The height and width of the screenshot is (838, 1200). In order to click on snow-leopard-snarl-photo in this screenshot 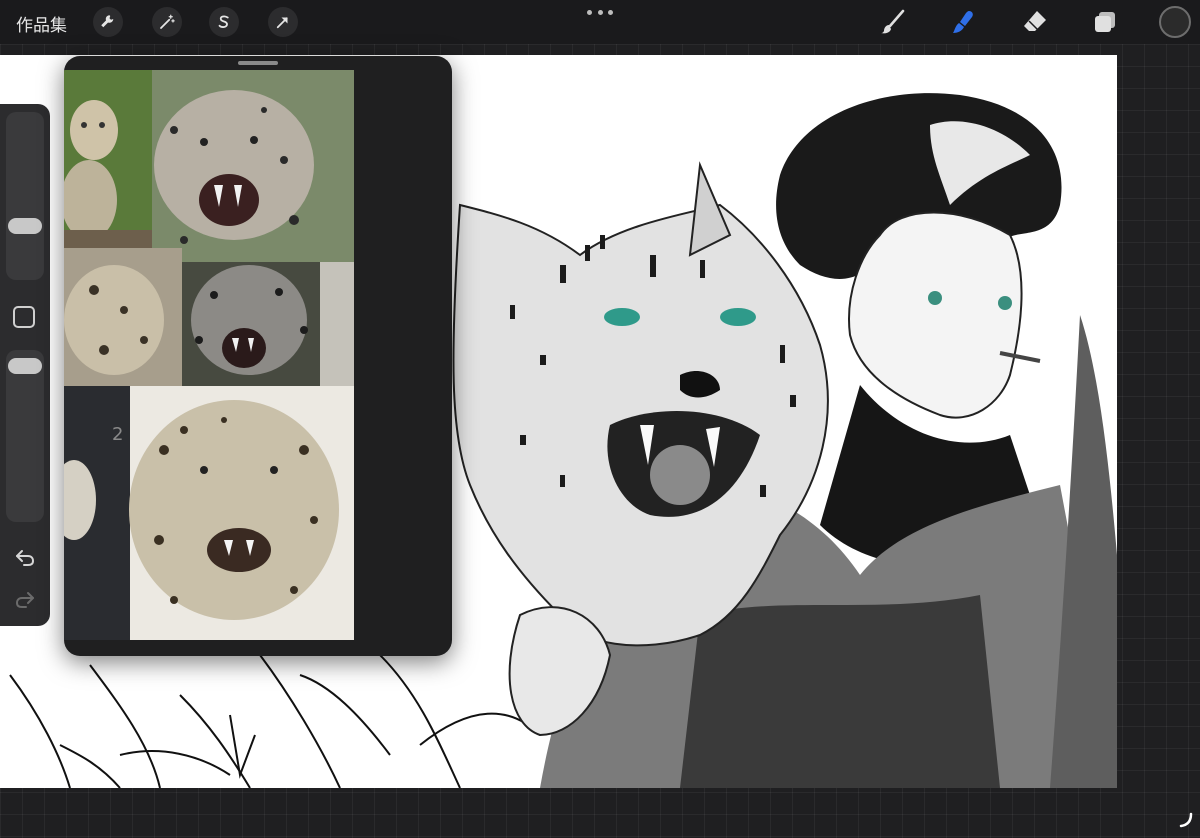, I will do `click(253, 170)`.